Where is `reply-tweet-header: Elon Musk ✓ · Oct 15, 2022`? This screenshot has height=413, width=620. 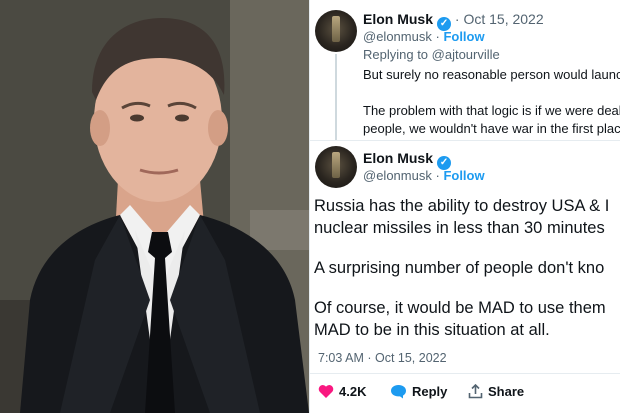
reply-tweet-header: Elon Musk ✓ · Oct 15, 2022 is located at coordinates (453, 21).